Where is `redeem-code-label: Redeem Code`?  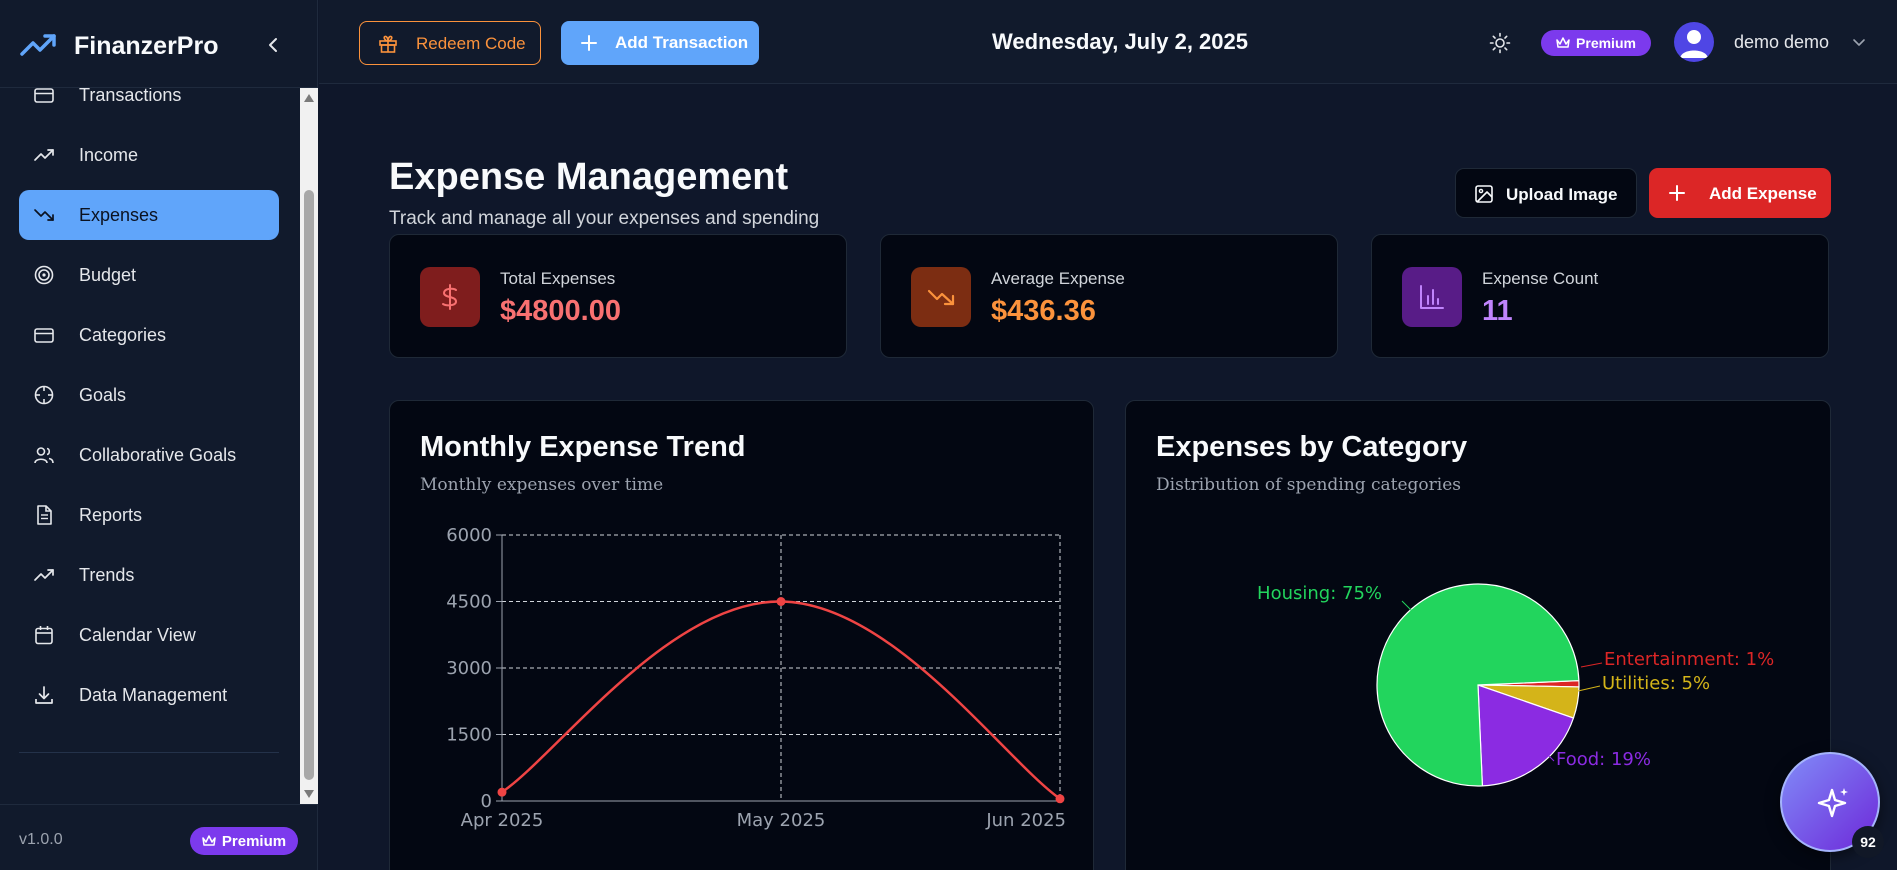
redeem-code-label: Redeem Code is located at coordinates (471, 43).